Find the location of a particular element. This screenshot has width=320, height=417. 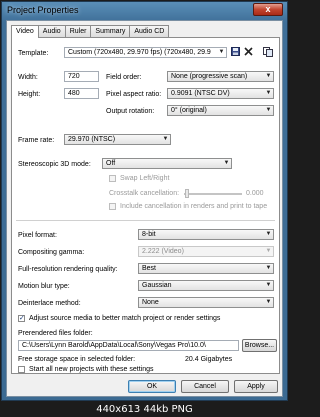

field-order-select: None (progressive scan) ▼ is located at coordinates (220, 76).